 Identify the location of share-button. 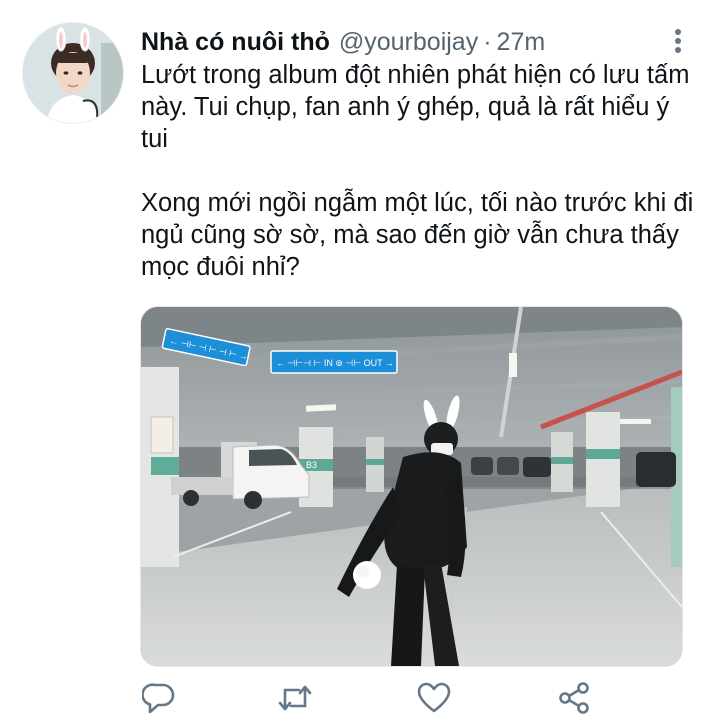
(574, 698).